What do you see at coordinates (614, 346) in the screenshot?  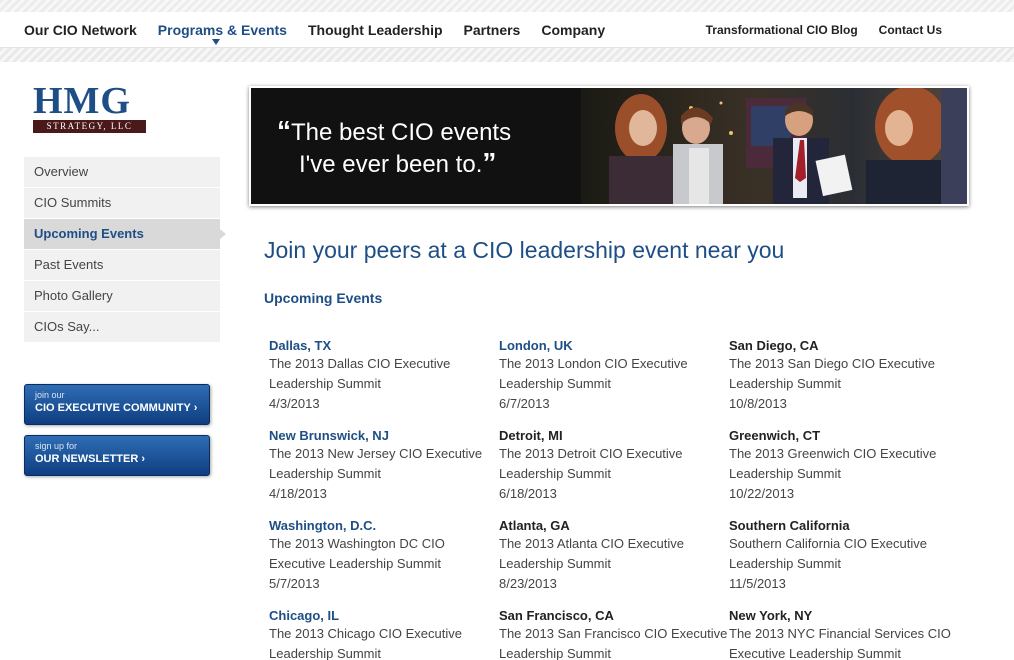 I see `event-city-link: London, UK` at bounding box center [614, 346].